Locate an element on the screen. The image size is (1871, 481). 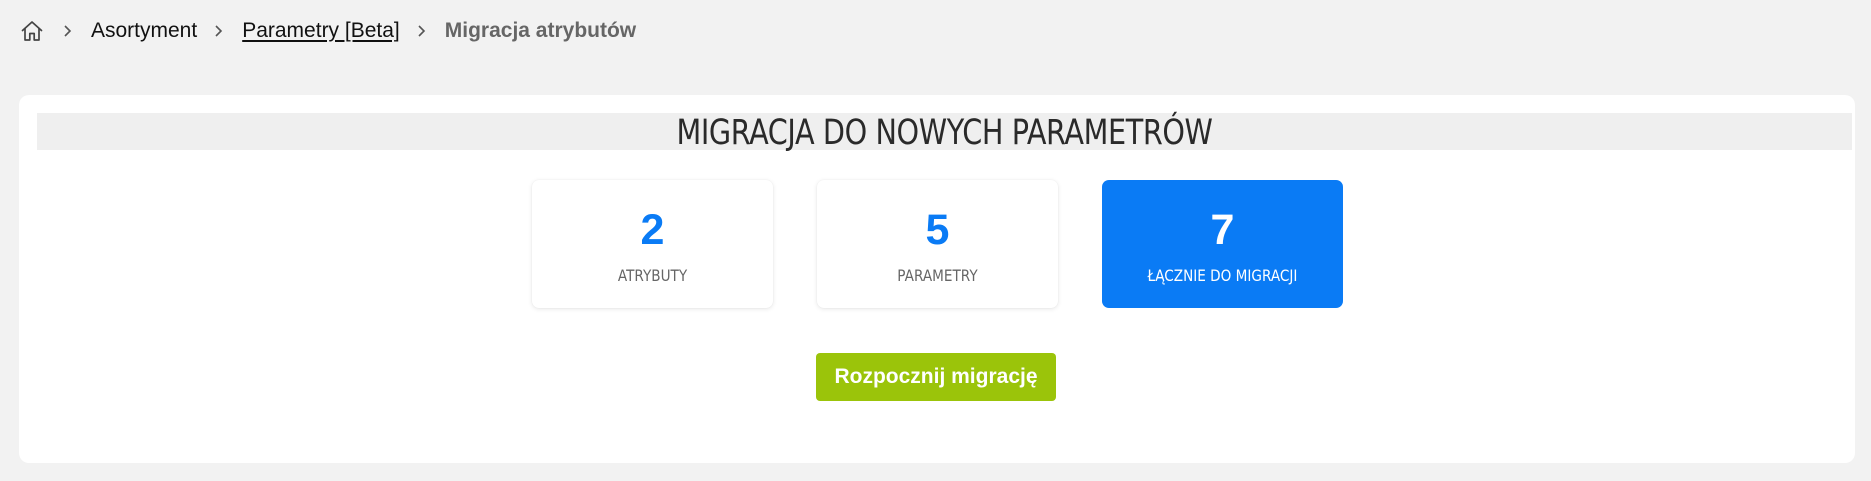
stat-value-attributes: 2 is located at coordinates (652, 230).